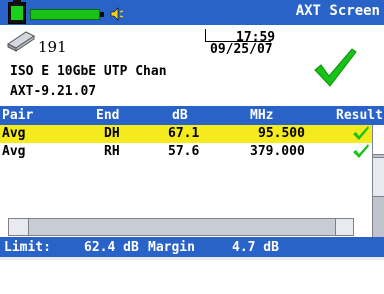  Describe the element at coordinates (17, 12) in the screenshot. I see `battery-icon` at that location.